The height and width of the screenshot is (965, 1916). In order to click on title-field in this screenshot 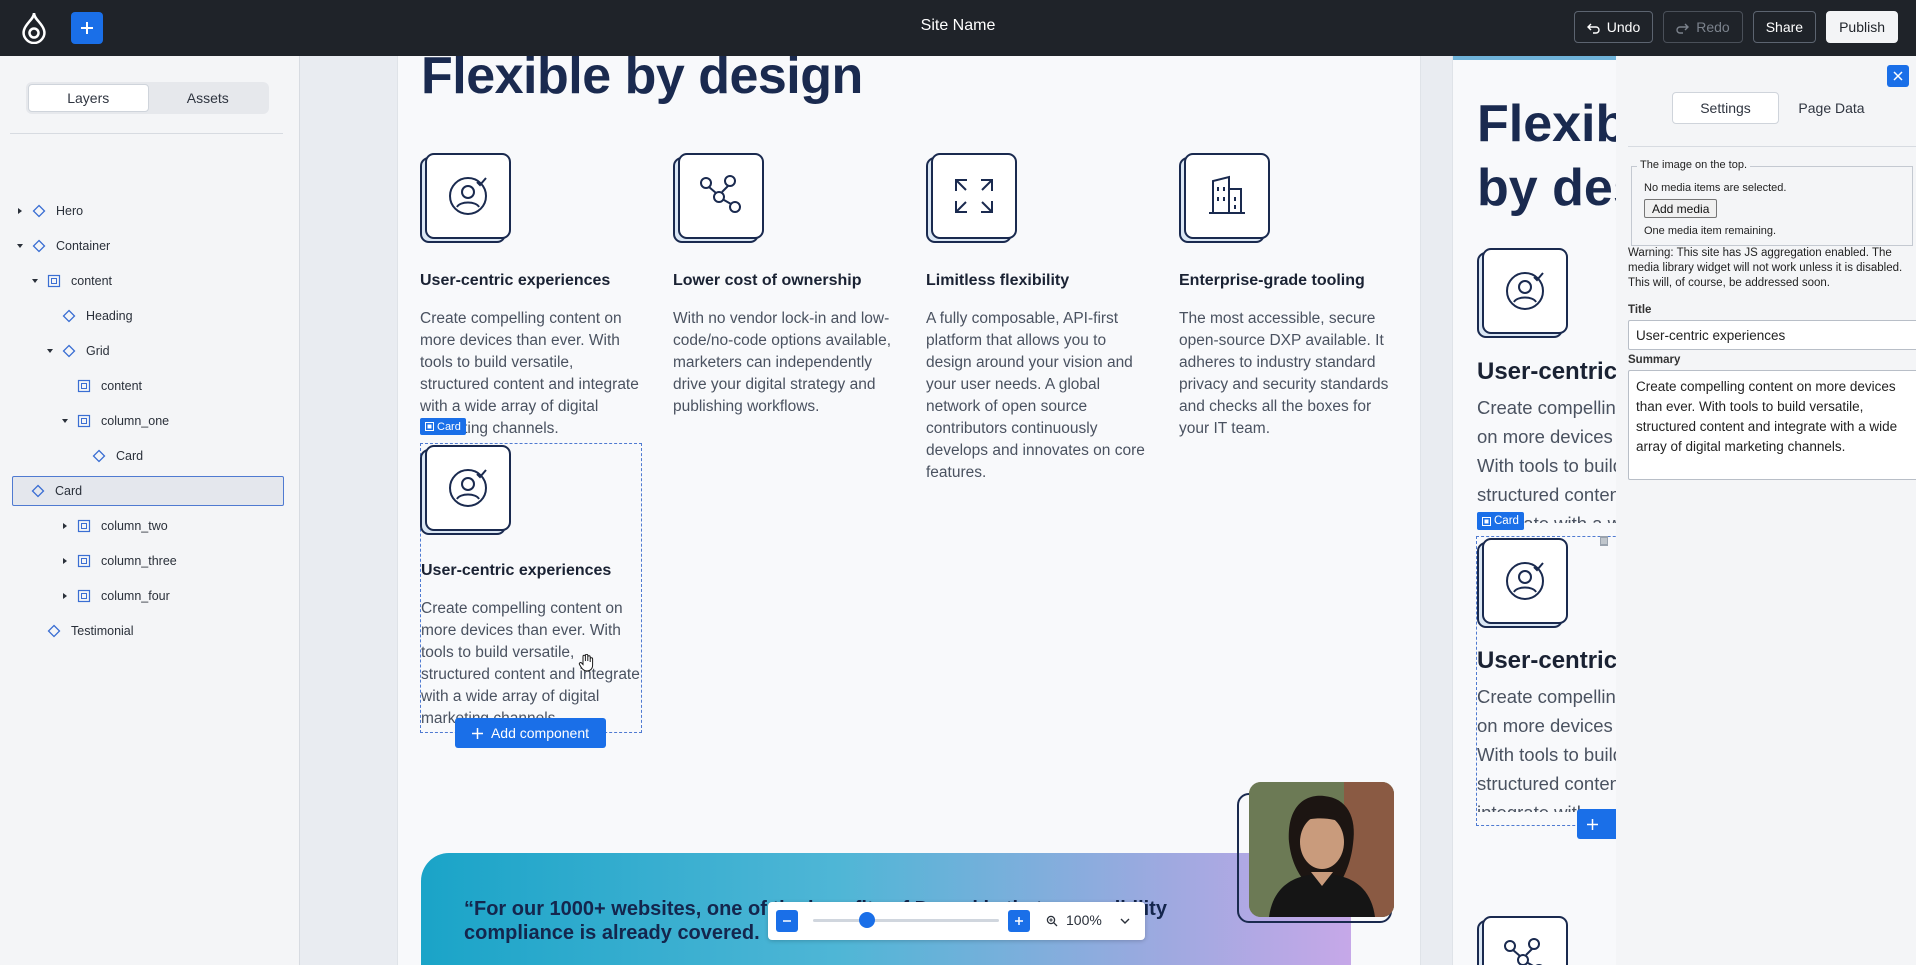, I will do `click(1772, 335)`.